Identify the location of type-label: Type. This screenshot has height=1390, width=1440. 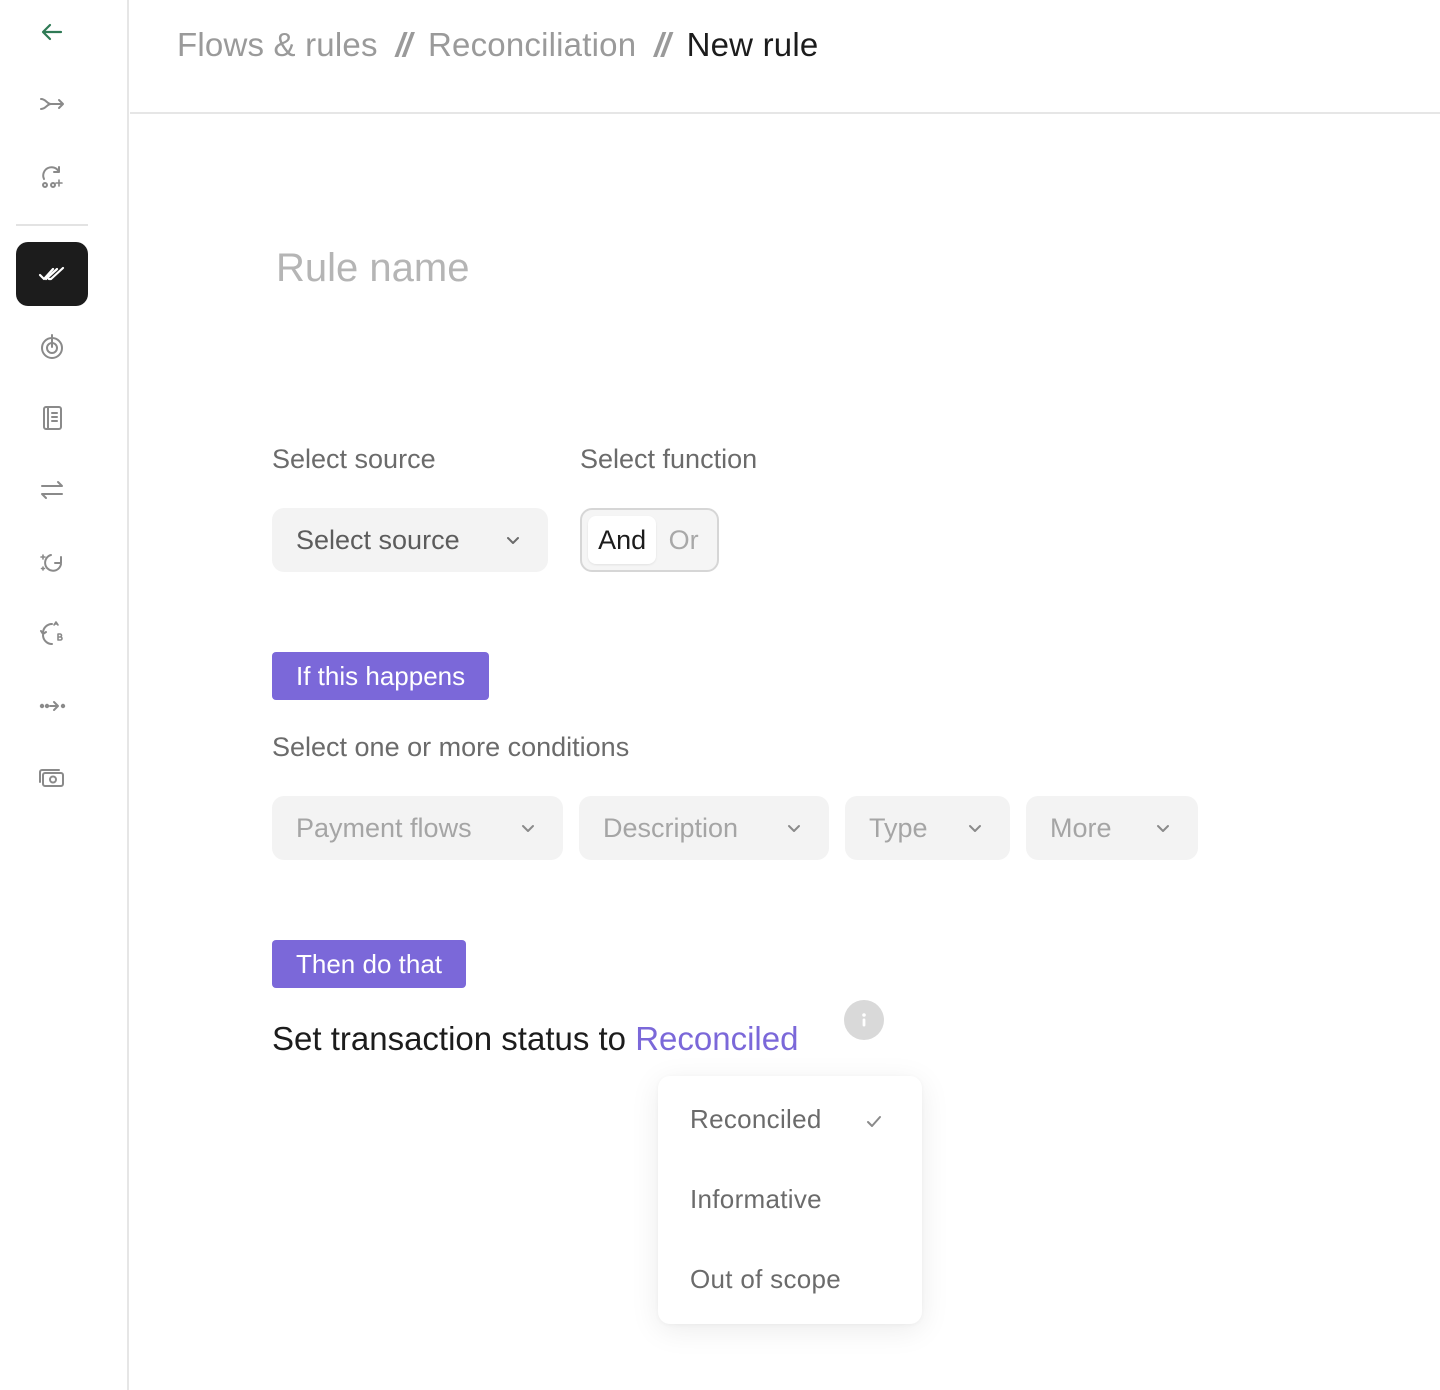
(898, 827).